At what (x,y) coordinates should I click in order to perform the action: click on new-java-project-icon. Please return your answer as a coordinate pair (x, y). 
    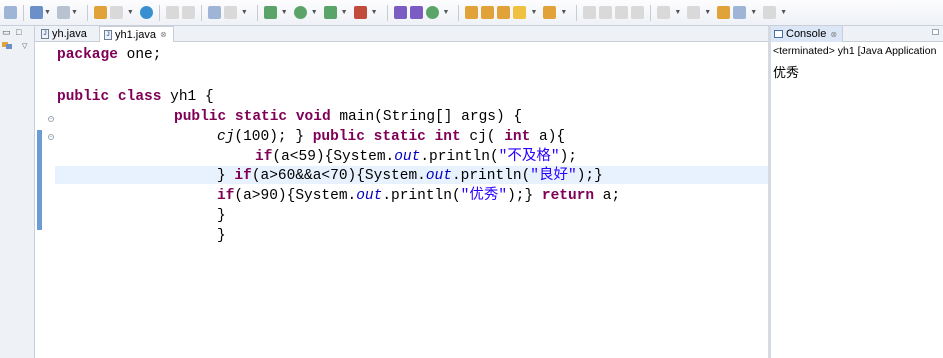
    Looking at the image, I should click on (400, 12).